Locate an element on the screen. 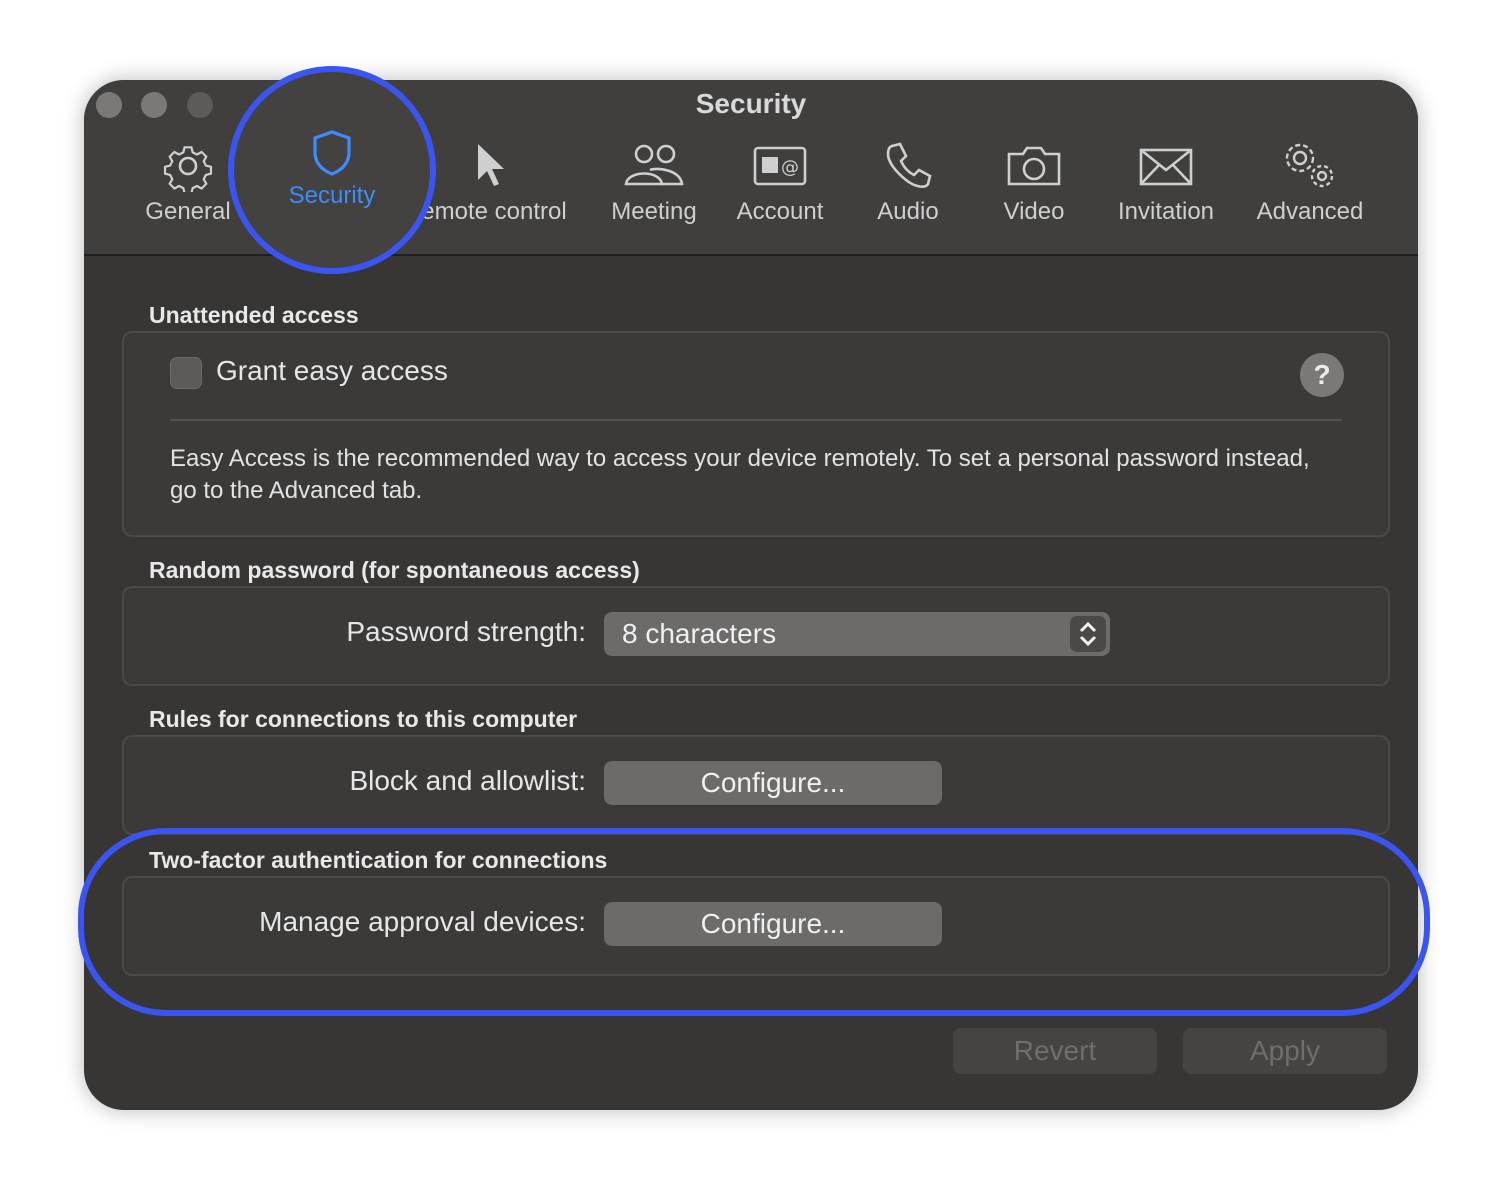 The image size is (1500, 1190). grant-easy-access-checkbox is located at coordinates (186, 373).